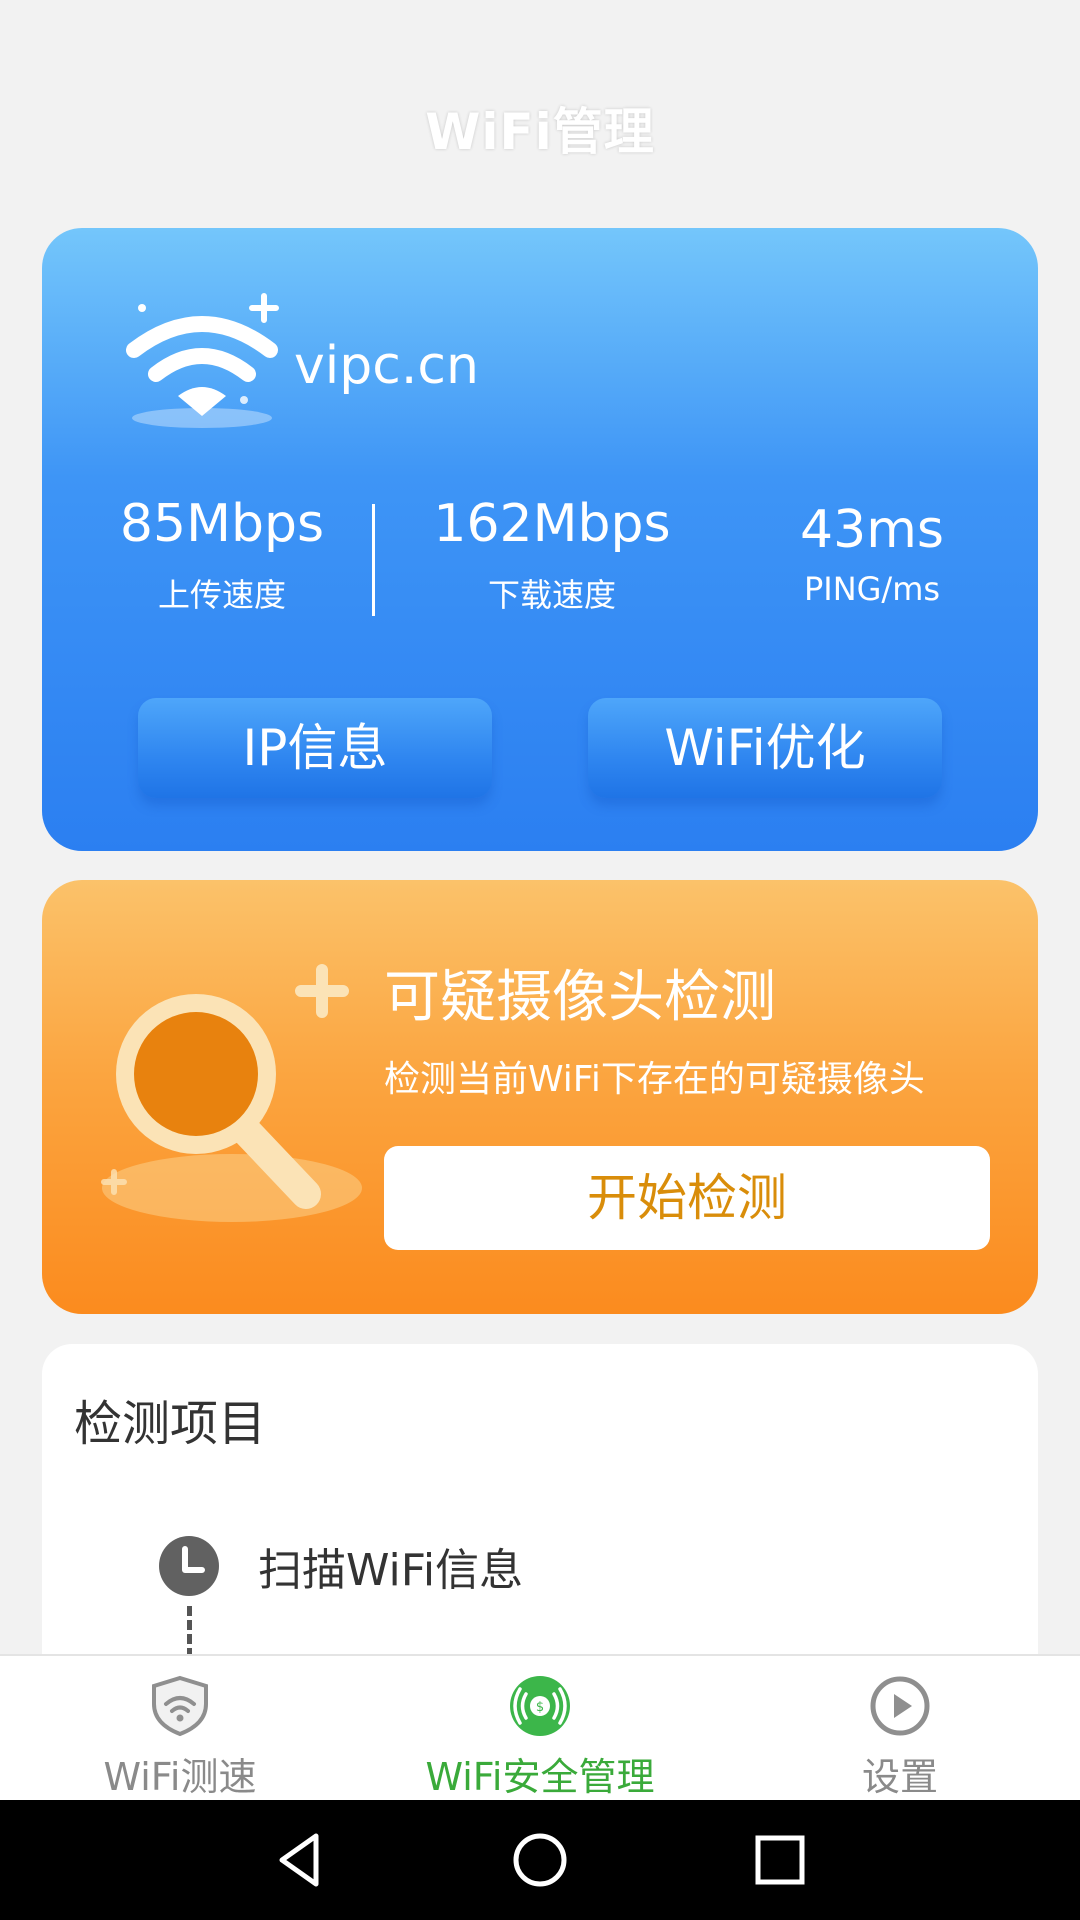 This screenshot has width=1080, height=1920. I want to click on nav-label-wifi-speed: WiFi测速, so click(180, 1777).